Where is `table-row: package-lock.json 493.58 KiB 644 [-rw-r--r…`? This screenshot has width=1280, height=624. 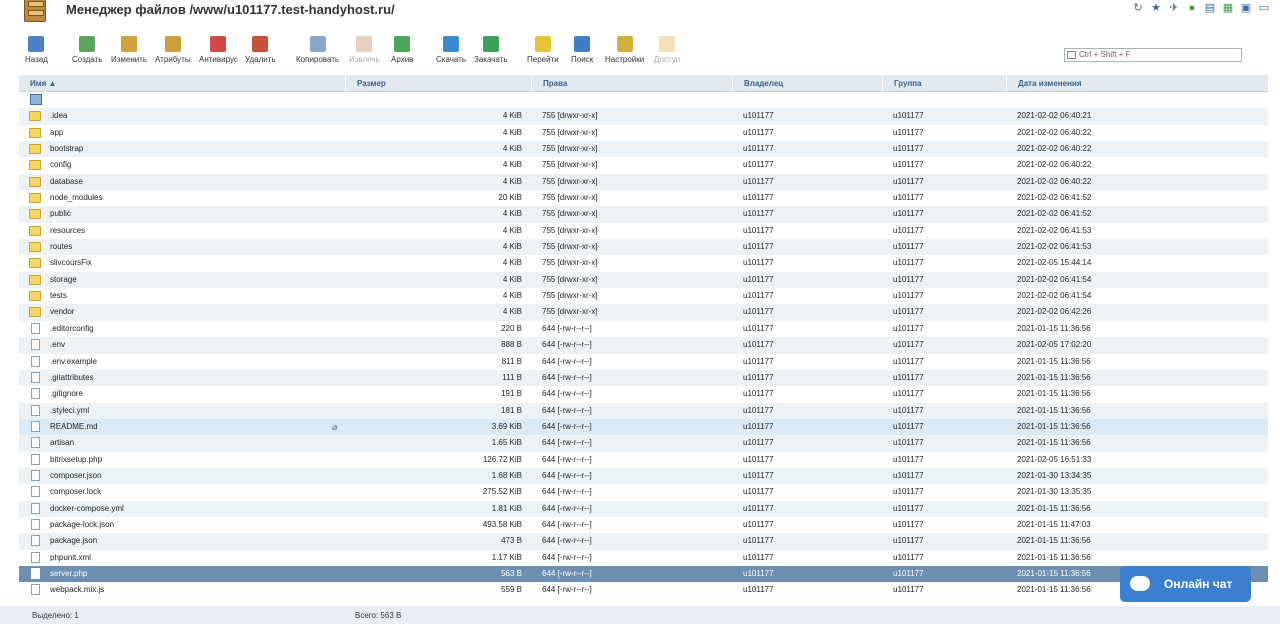
table-row: package-lock.json 493.58 KiB 644 [-rw-r--r… is located at coordinates (643, 525).